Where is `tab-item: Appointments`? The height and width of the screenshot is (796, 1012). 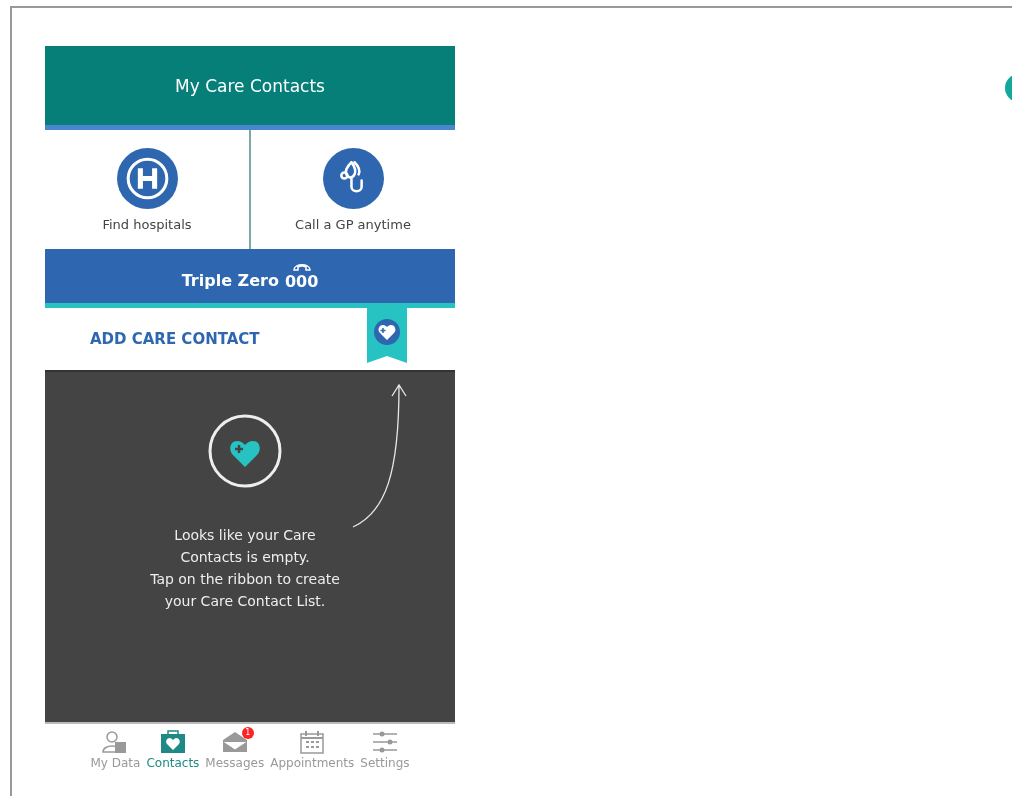 tab-item: Appointments is located at coordinates (312, 751).